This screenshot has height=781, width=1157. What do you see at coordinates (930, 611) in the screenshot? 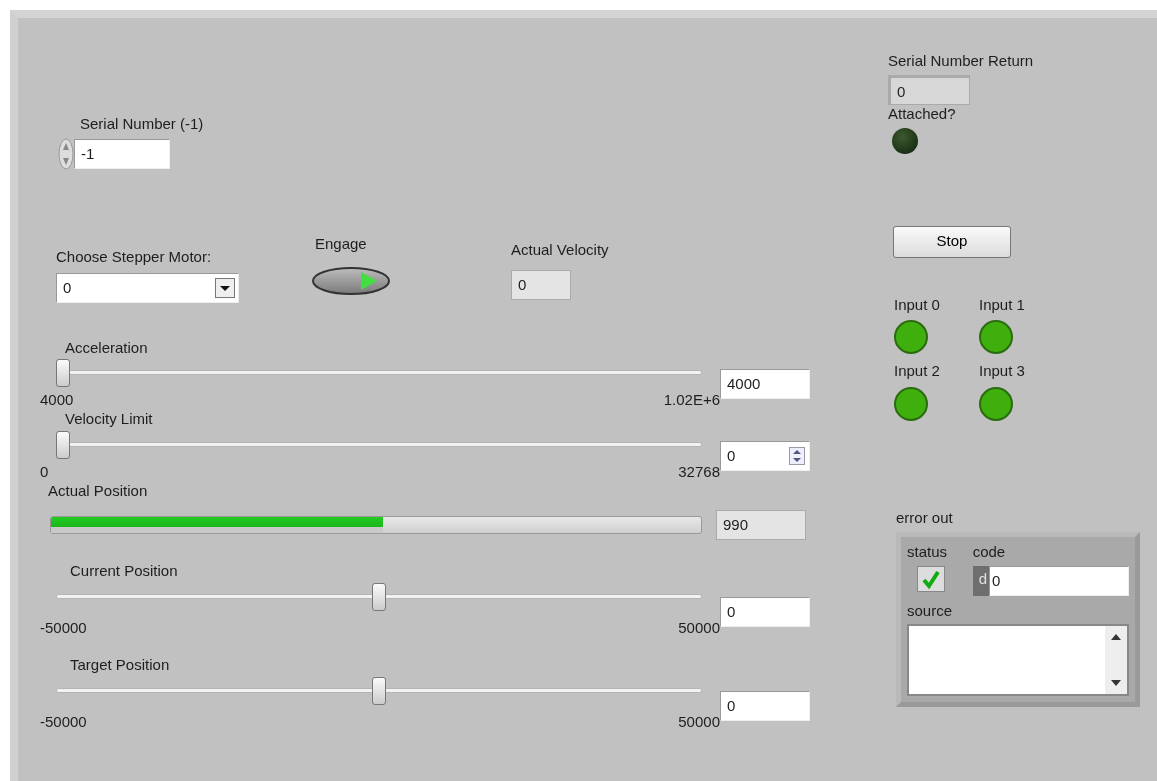
I see `field-label: source` at bounding box center [930, 611].